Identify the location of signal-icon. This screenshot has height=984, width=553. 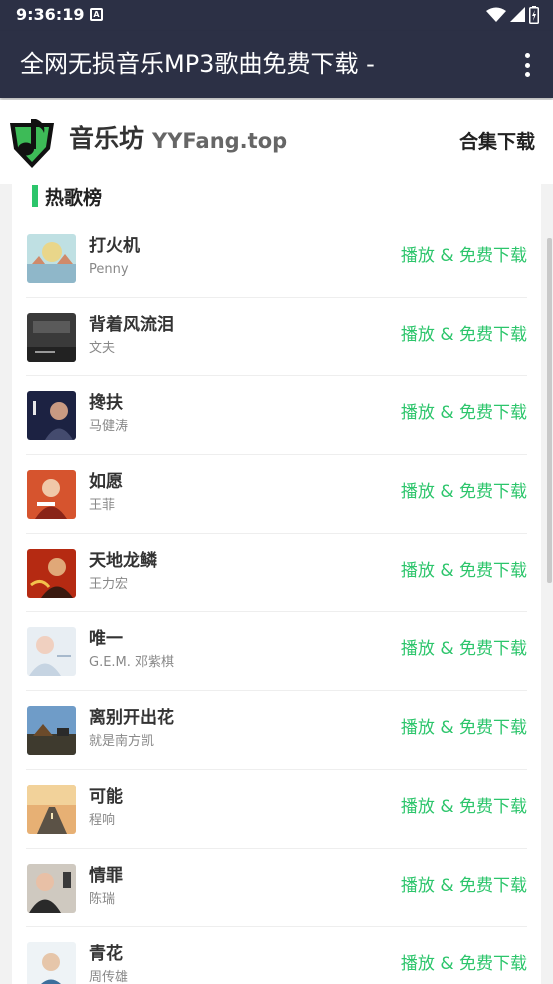
(517, 14).